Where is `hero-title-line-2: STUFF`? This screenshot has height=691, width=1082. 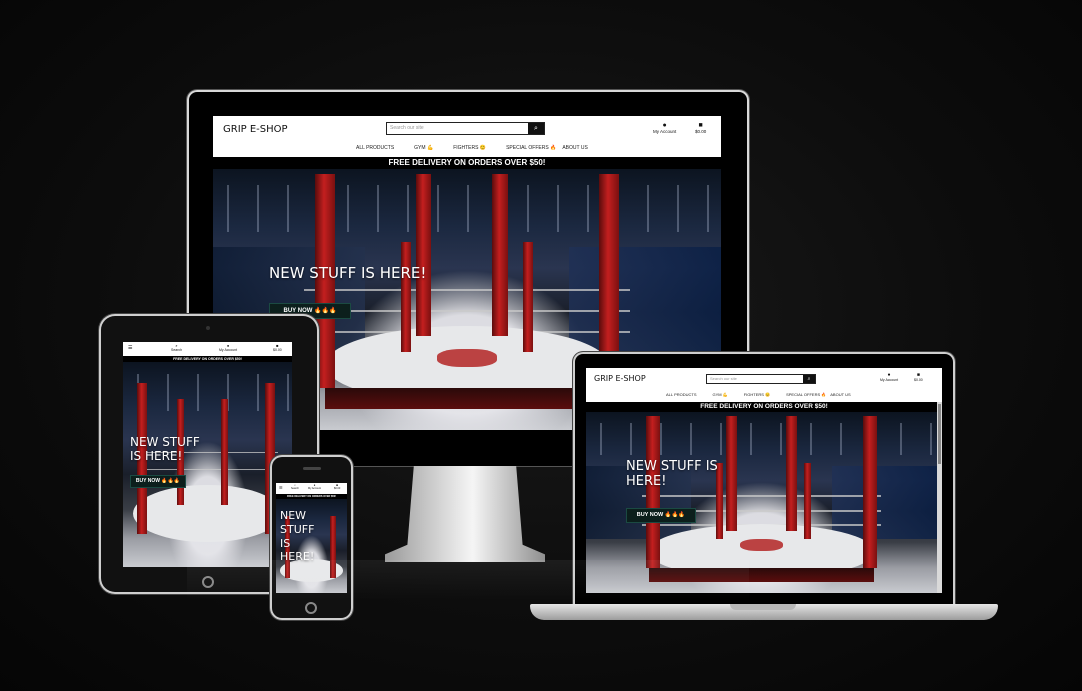
hero-title-line-2: STUFF is located at coordinates (297, 529).